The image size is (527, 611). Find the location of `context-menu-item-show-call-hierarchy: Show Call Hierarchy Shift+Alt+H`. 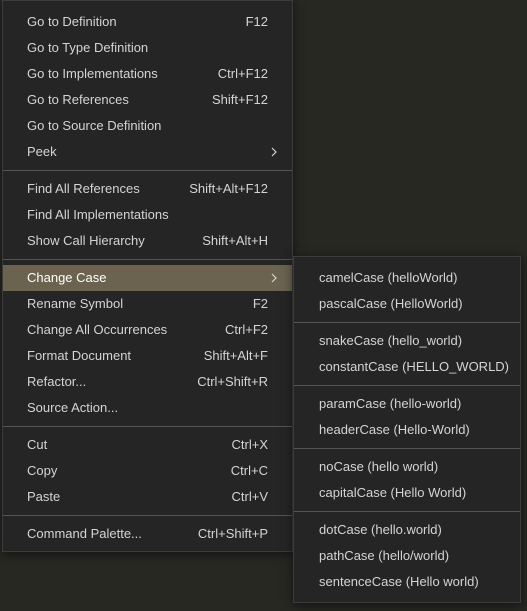

context-menu-item-show-call-hierarchy: Show Call Hierarchy Shift+Alt+H is located at coordinates (147, 241).